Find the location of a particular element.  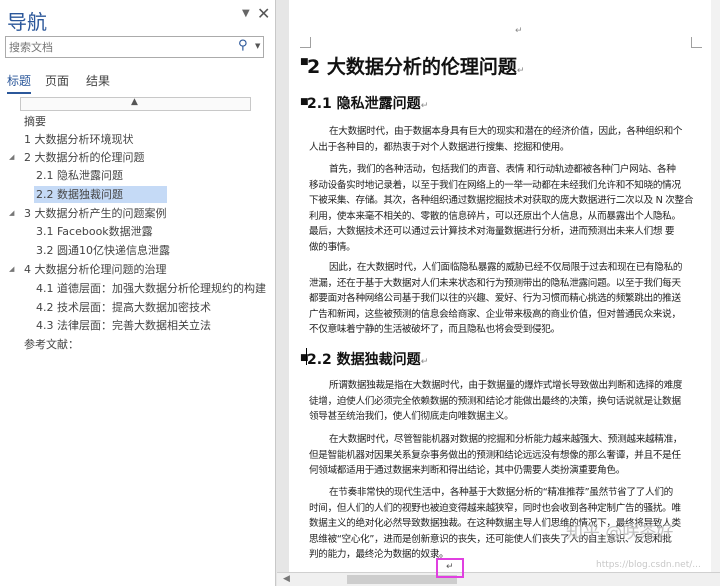

paragraph-line: 在节奏非常快的现代生活中，各种基于大数据分析的“精准推荐”虽然节省了了人们的 is located at coordinates (501, 492).